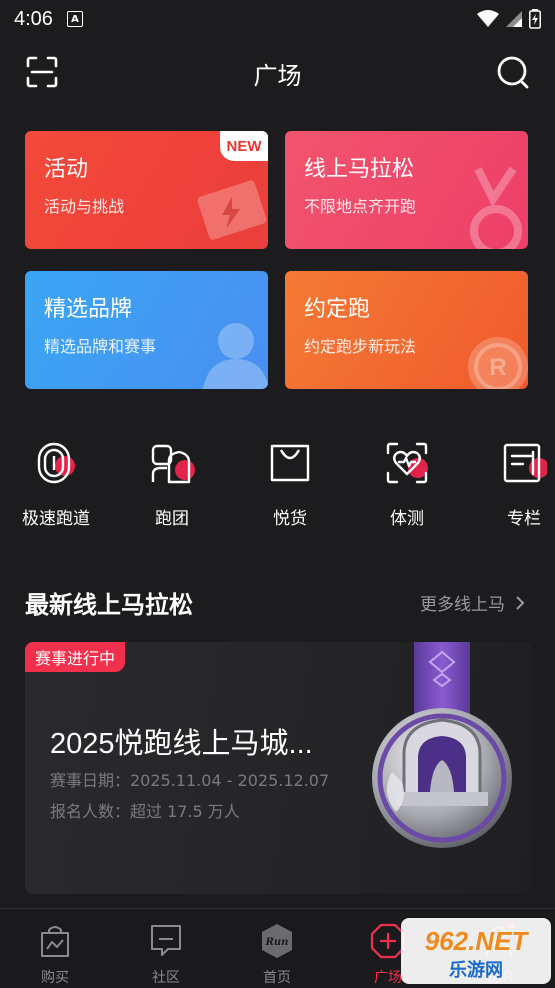  I want to click on chevron-right-icon, so click(520, 602).